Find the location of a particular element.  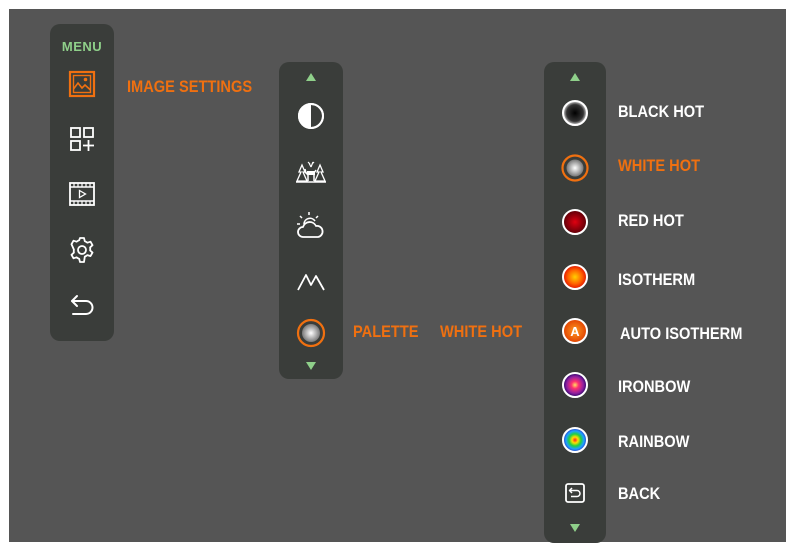

video-icon is located at coordinates (82, 194).